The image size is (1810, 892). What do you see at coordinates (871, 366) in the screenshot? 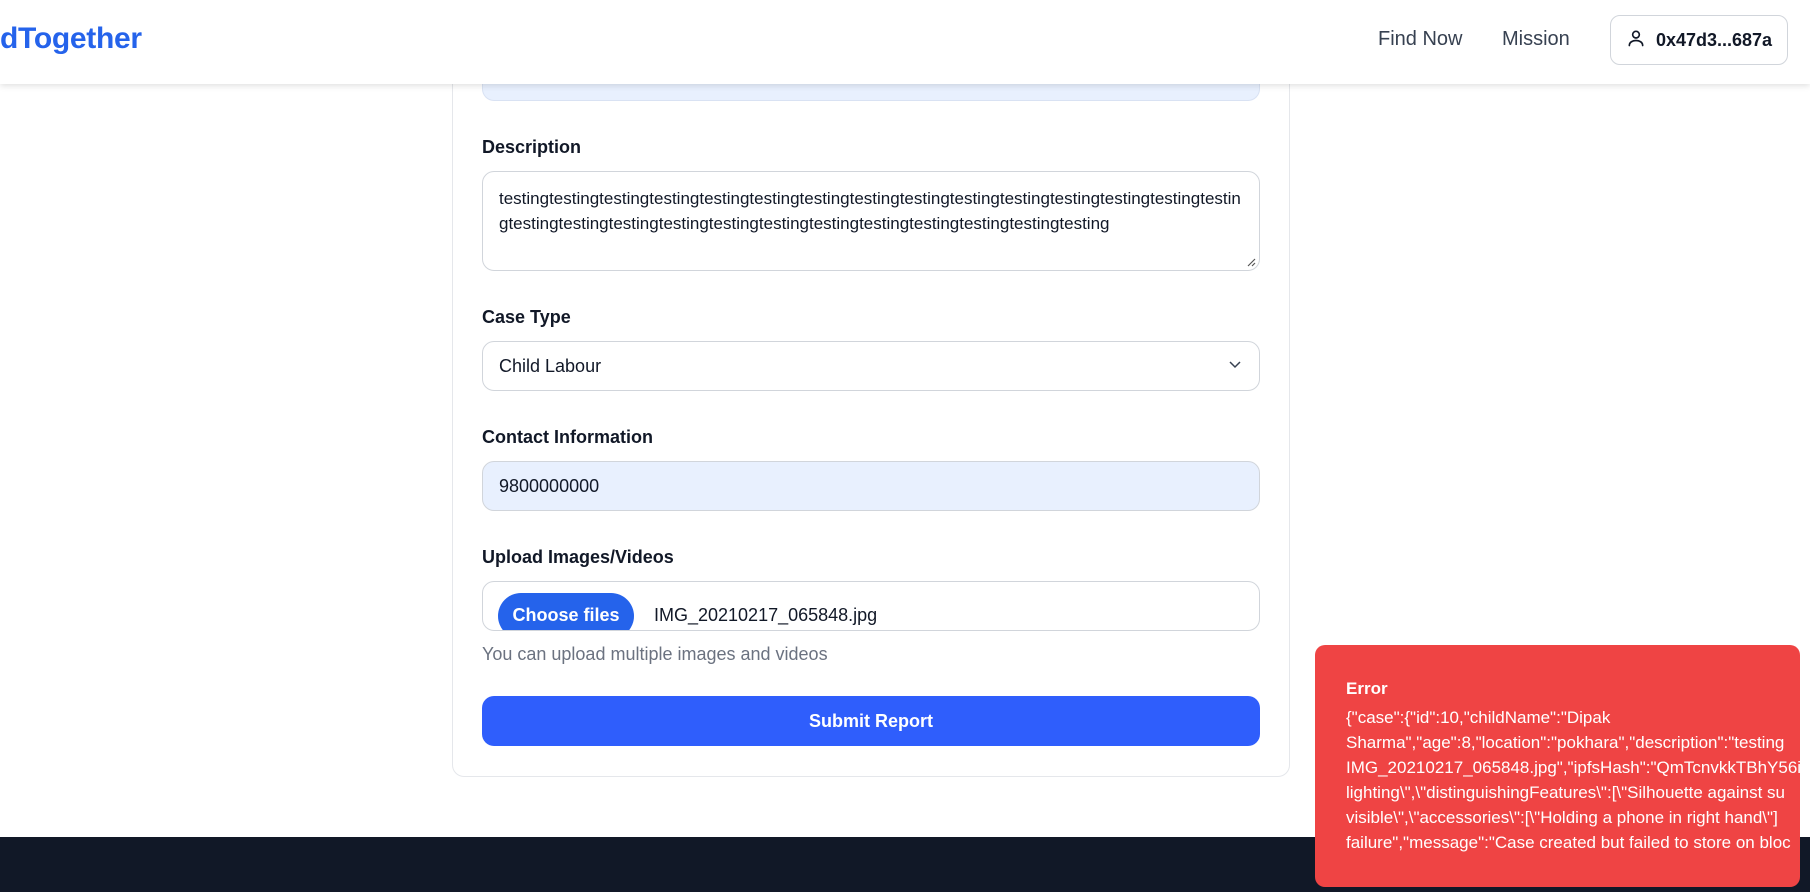
I see `case-type-select: Child Labour` at bounding box center [871, 366].